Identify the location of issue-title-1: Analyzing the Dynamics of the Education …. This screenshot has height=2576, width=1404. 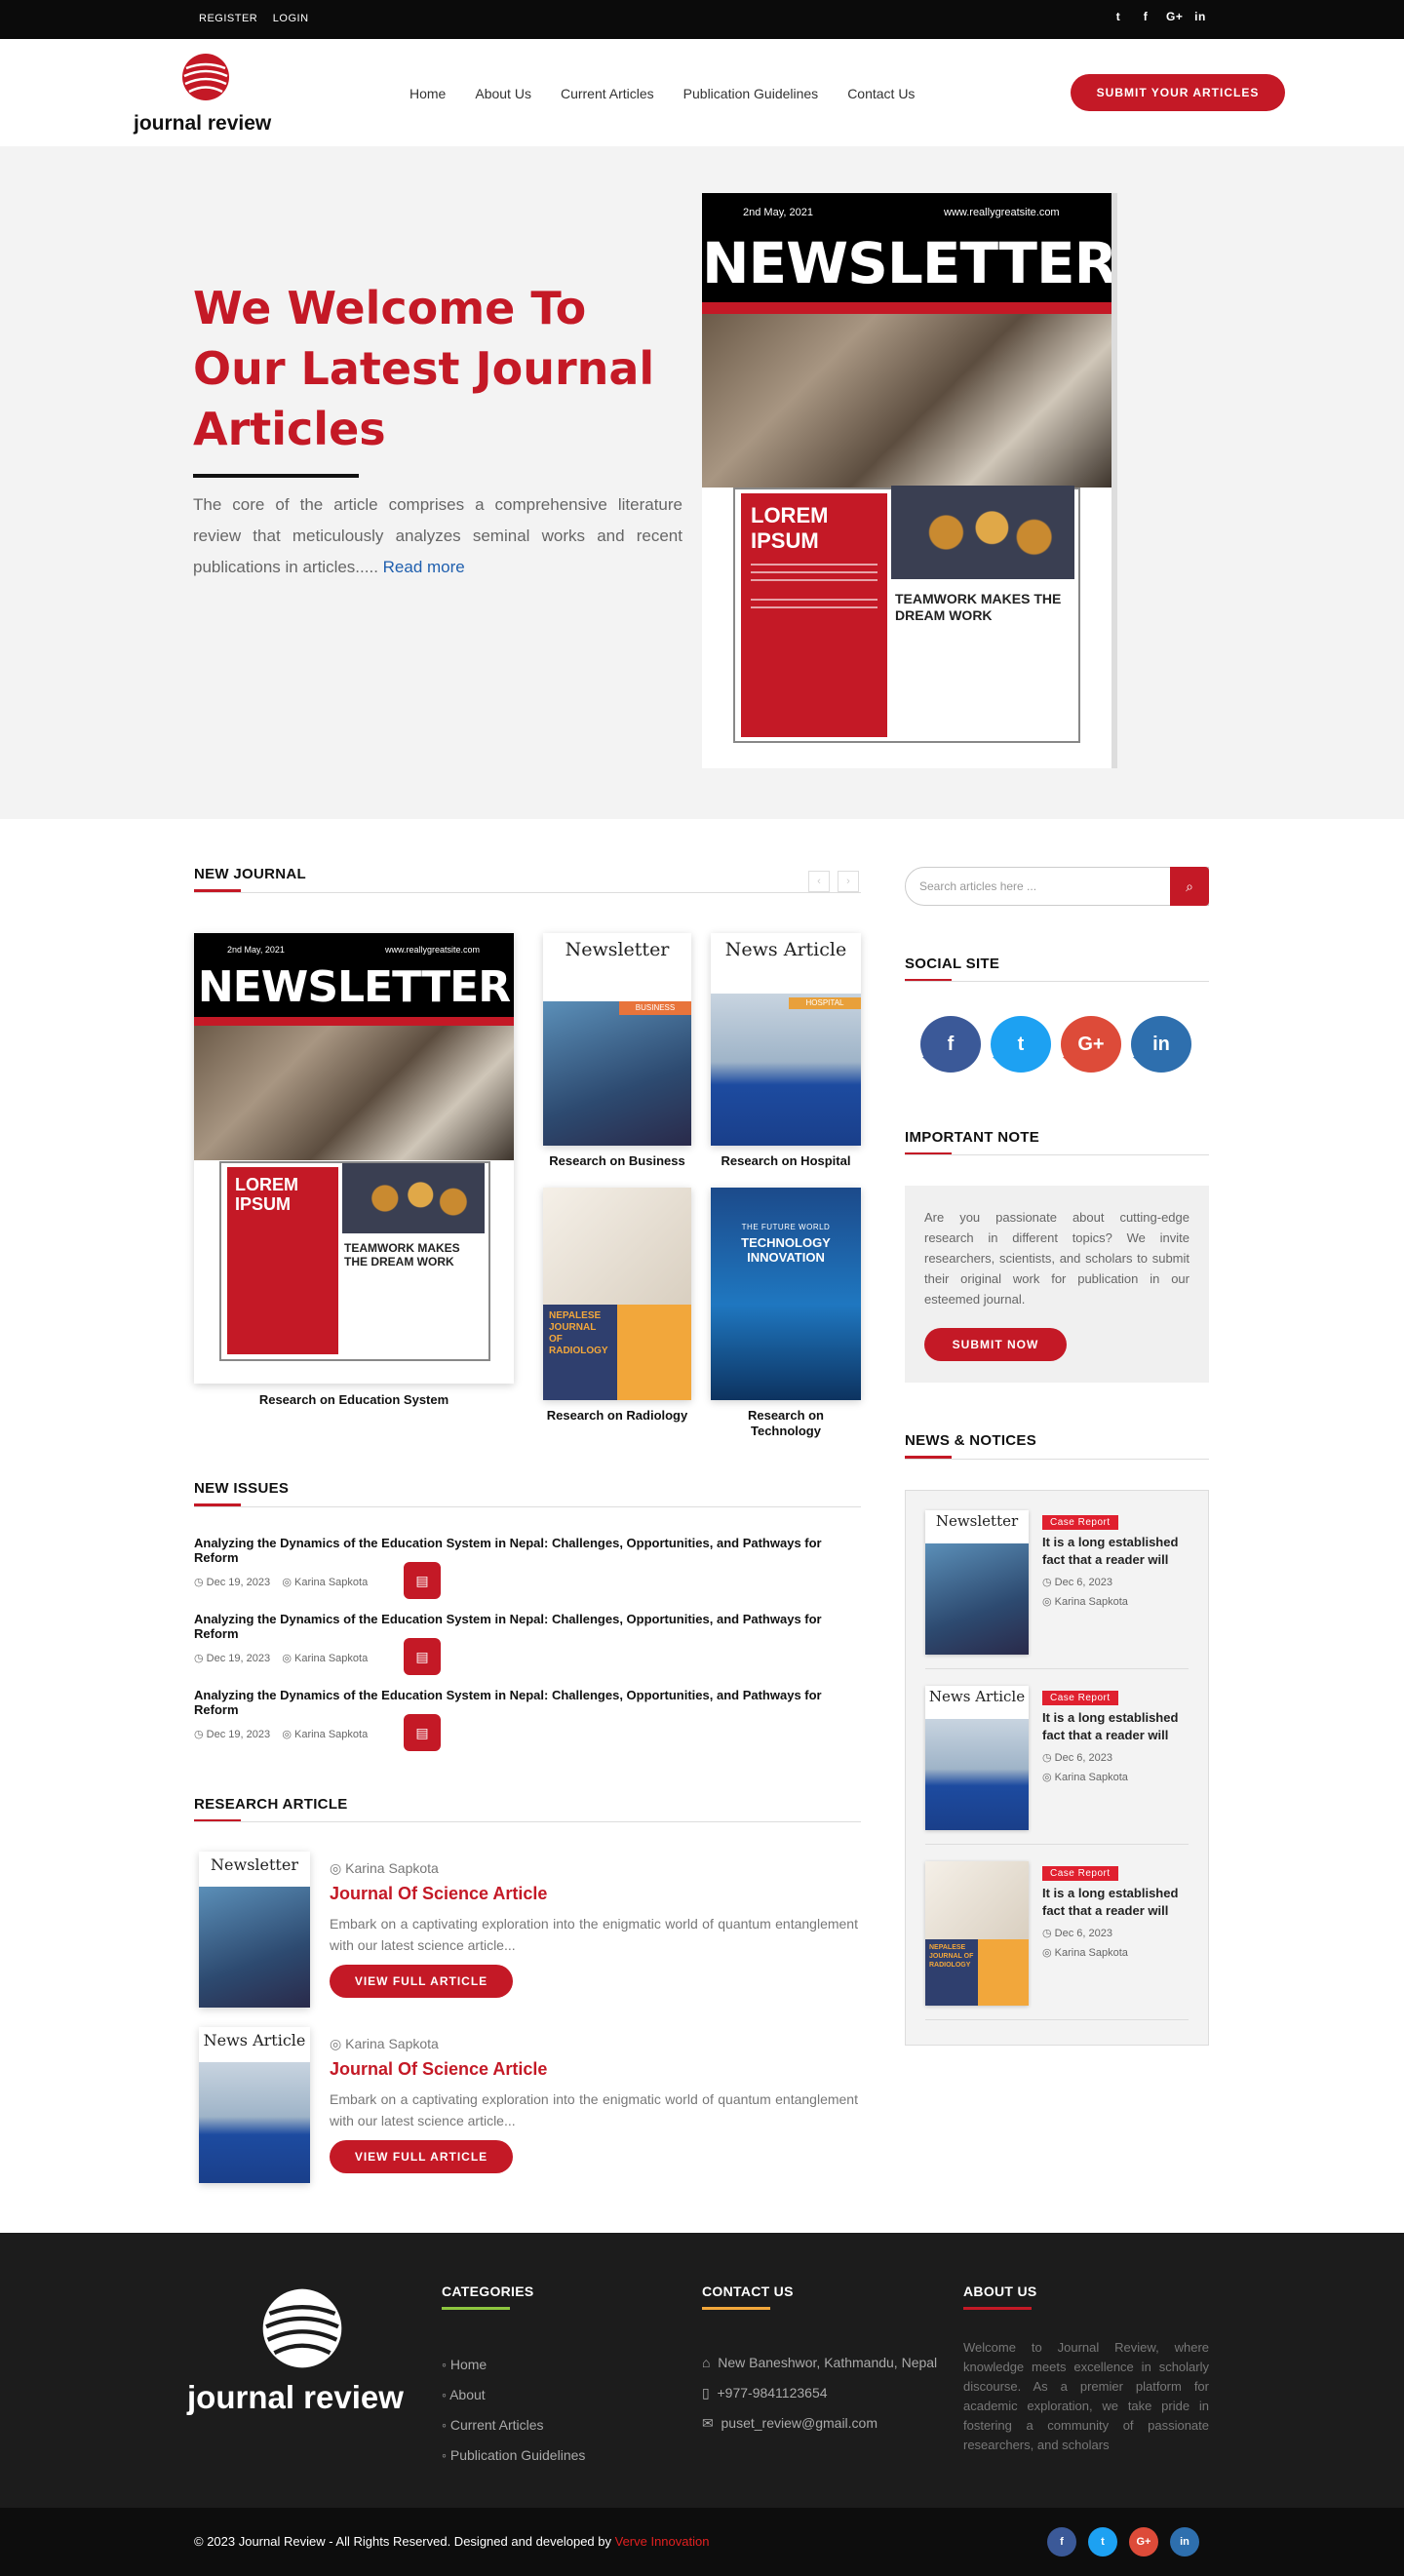
(530, 1550).